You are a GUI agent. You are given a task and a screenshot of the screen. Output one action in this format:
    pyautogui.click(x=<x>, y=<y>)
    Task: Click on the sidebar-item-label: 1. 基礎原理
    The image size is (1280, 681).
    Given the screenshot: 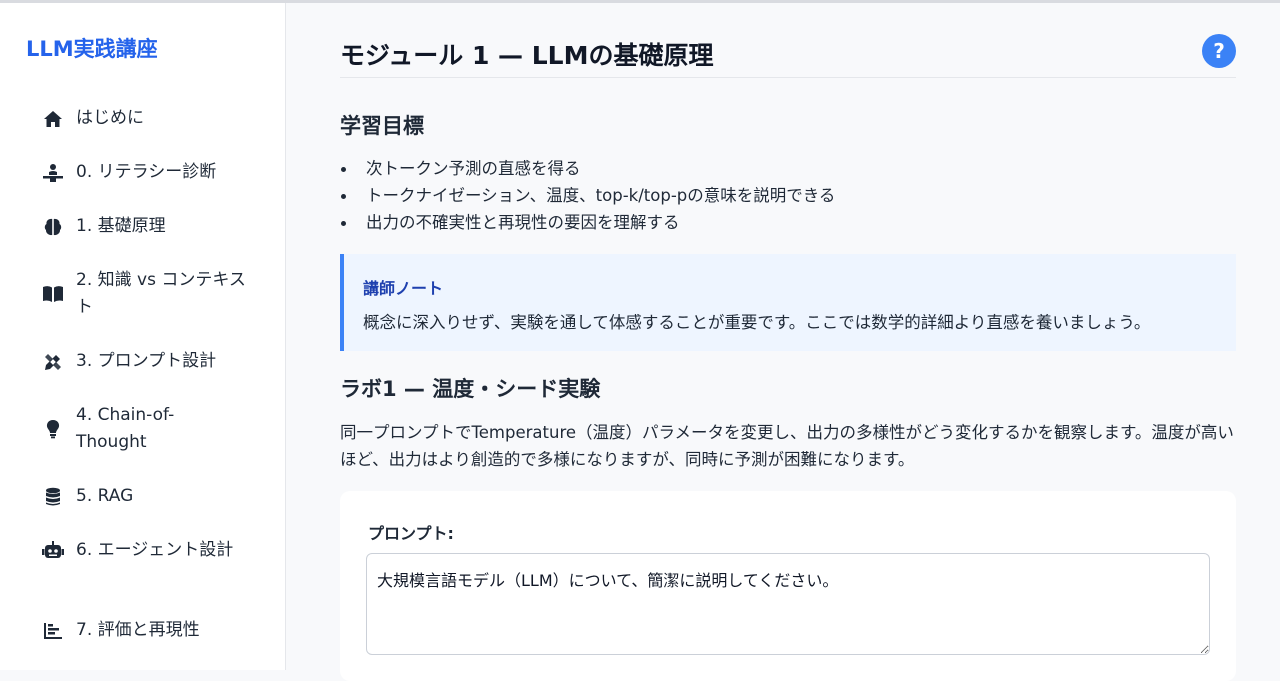 What is the action you would take?
    pyautogui.click(x=121, y=226)
    